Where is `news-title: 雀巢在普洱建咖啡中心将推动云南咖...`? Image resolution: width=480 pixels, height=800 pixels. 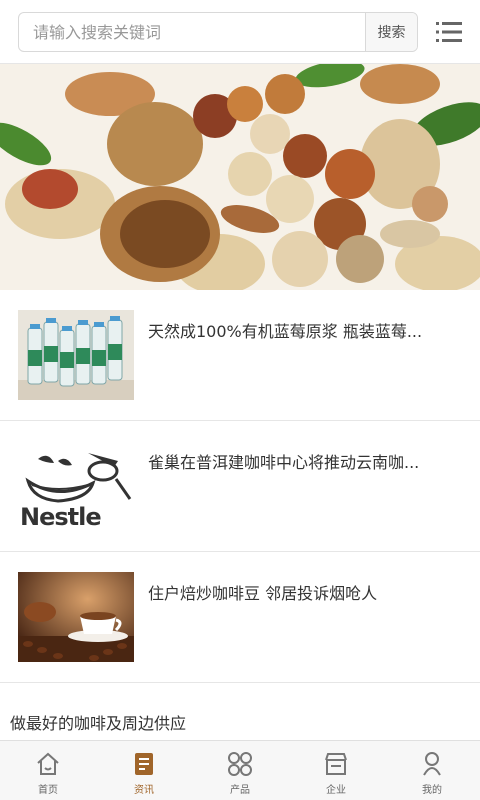 news-title: 雀巢在普洱建咖啡中心将推动云南咖... is located at coordinates (284, 462).